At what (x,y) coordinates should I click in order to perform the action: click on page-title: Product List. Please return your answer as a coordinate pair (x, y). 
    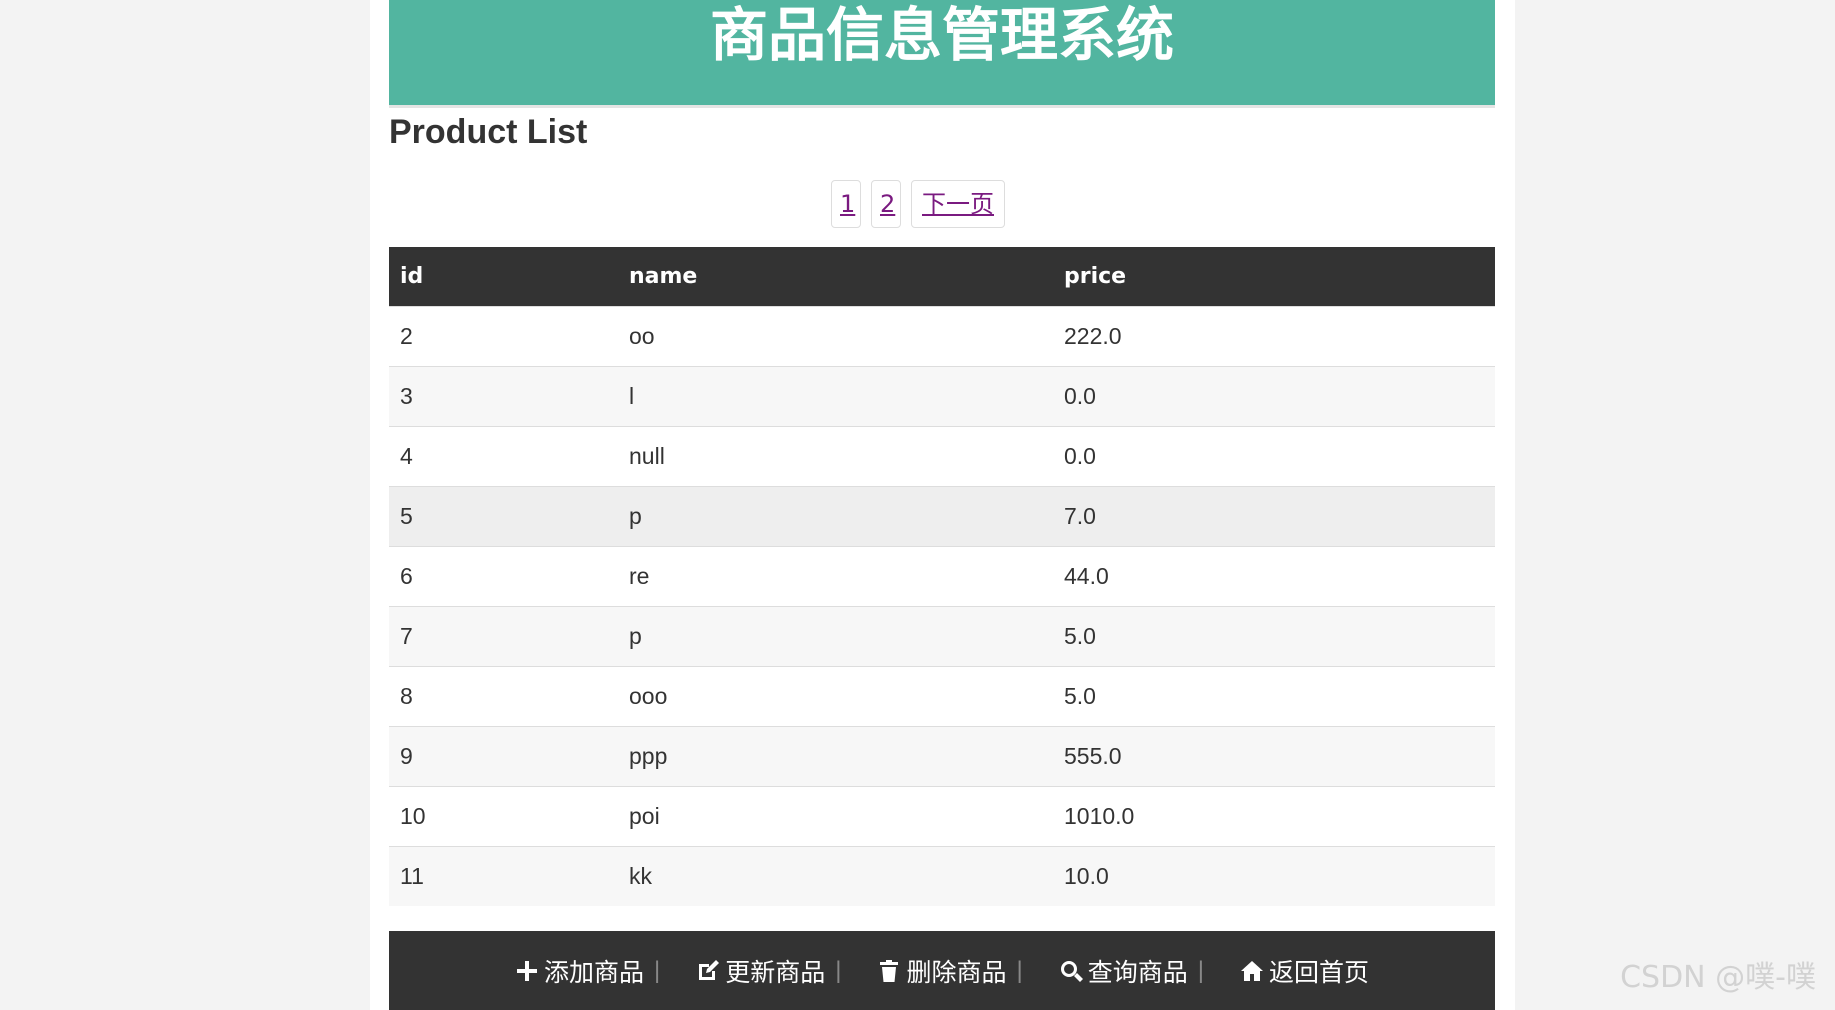
    Looking at the image, I should click on (488, 132).